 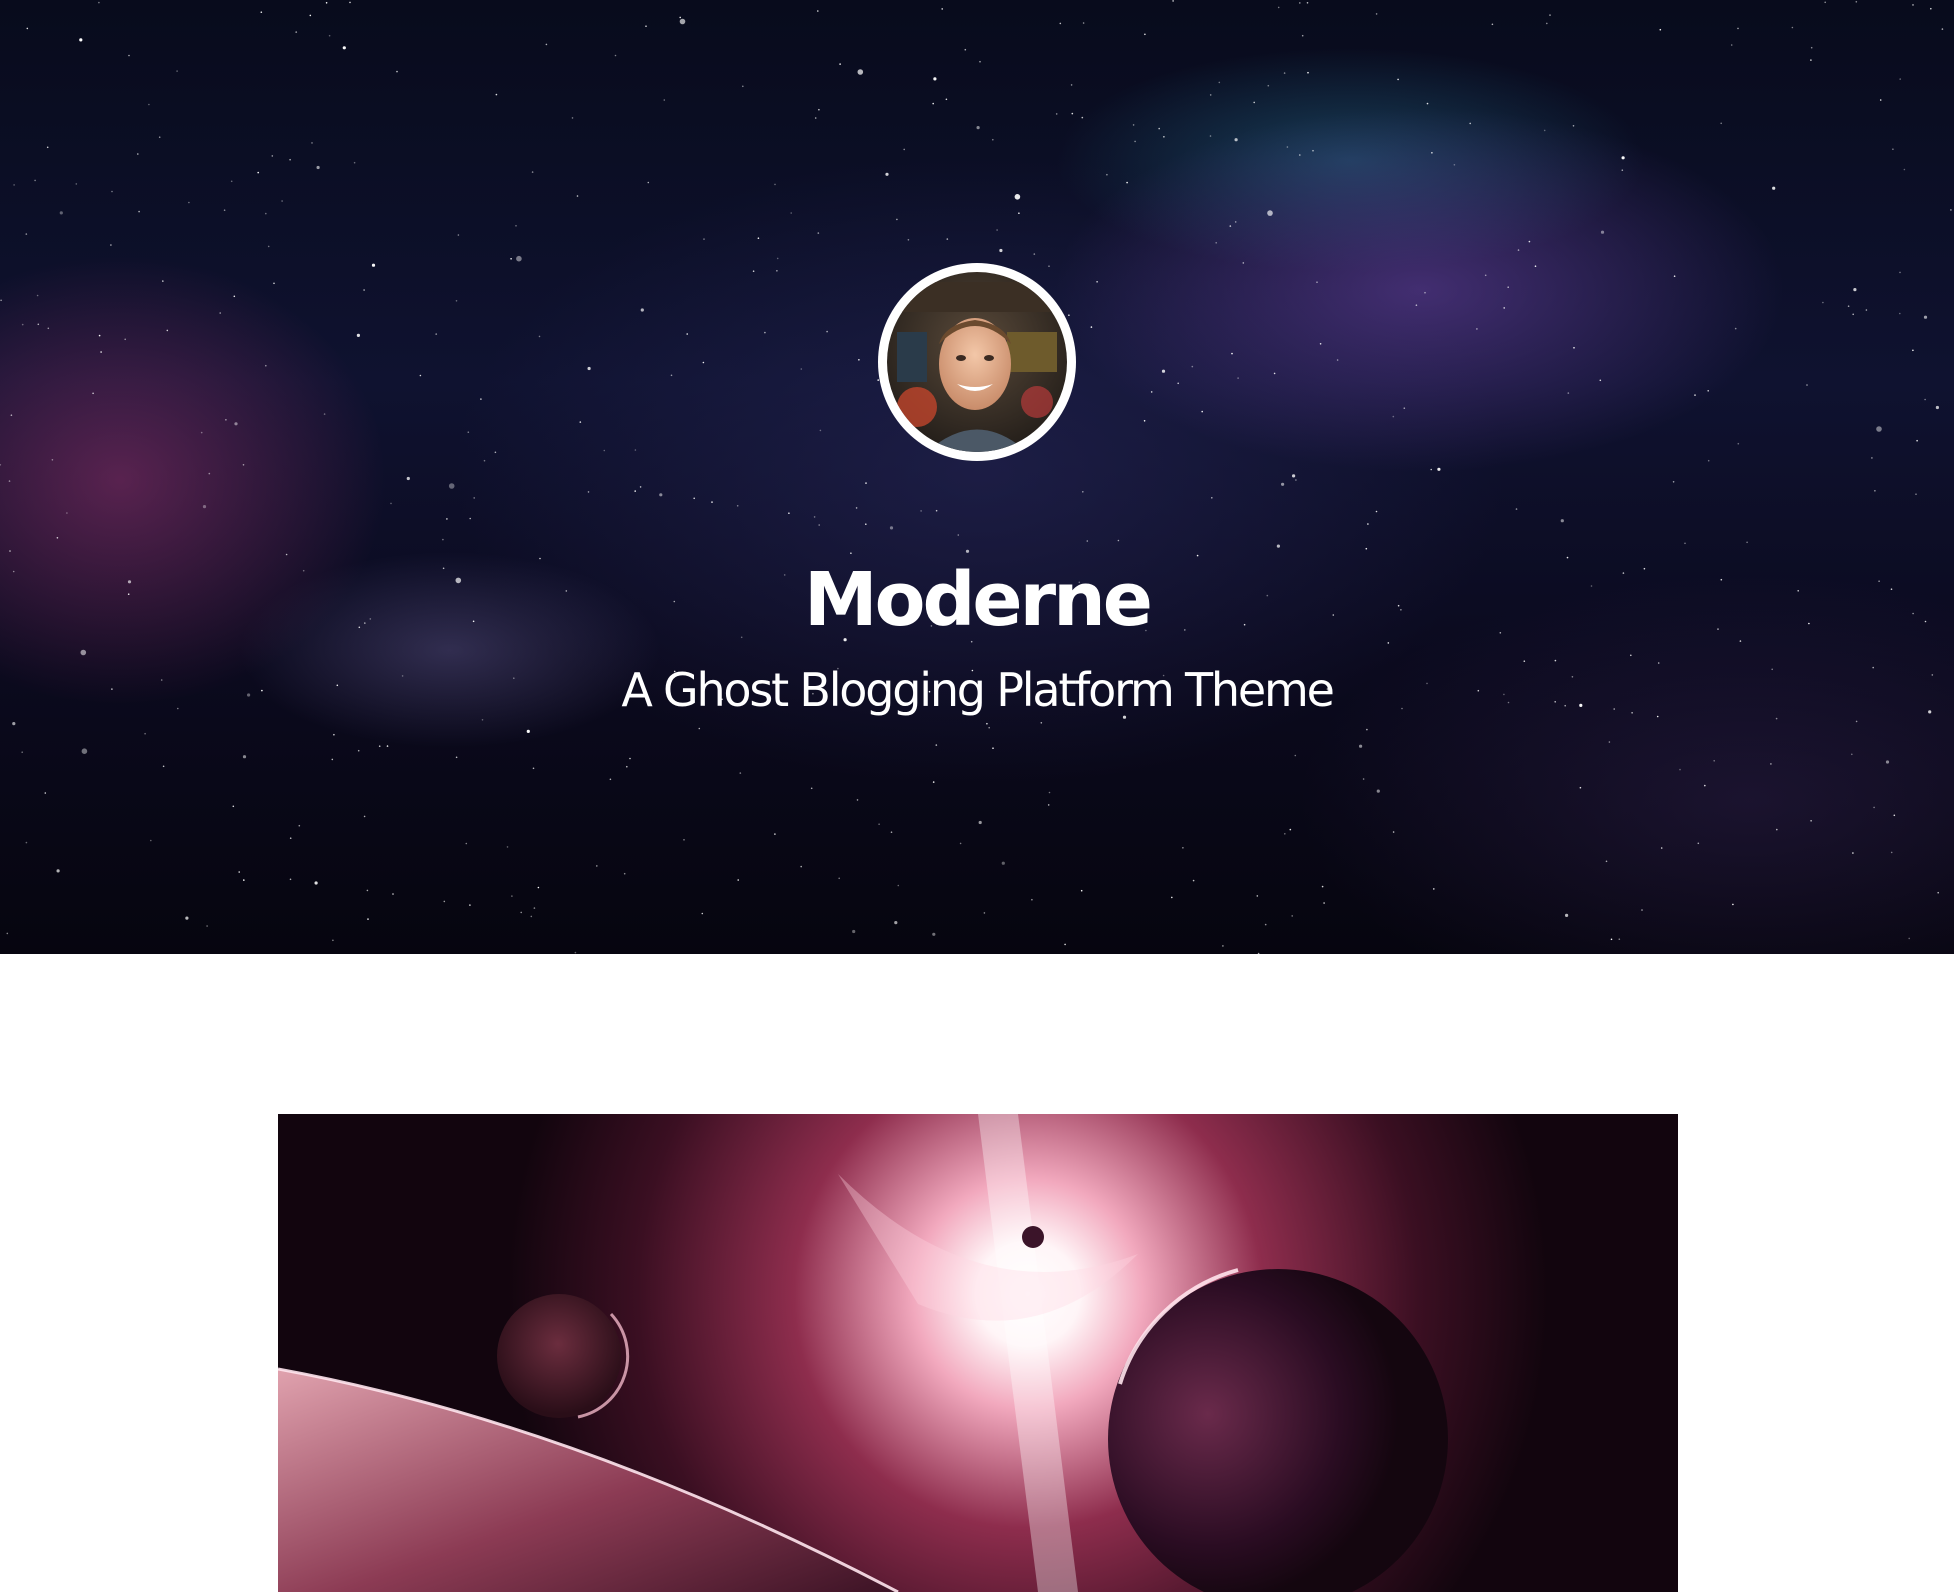 I want to click on author-avatar, so click(x=977, y=362).